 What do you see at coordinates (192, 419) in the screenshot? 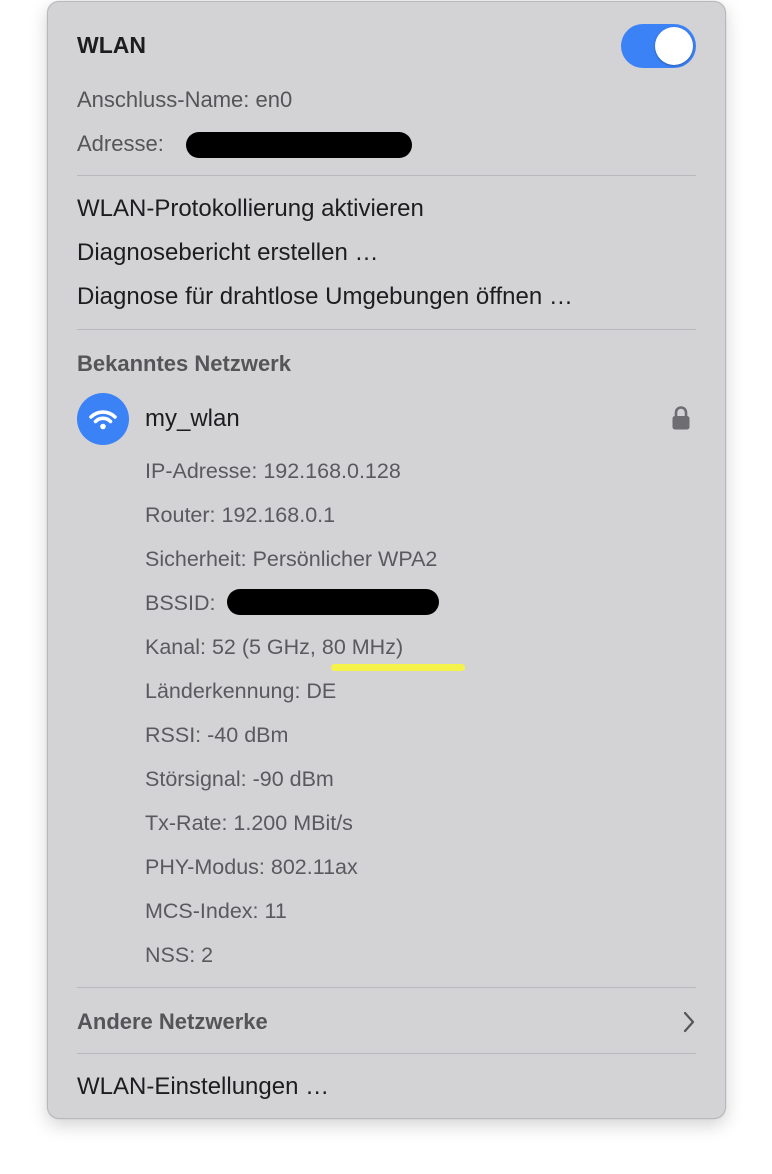
I see `known-network-name: my_wlan` at bounding box center [192, 419].